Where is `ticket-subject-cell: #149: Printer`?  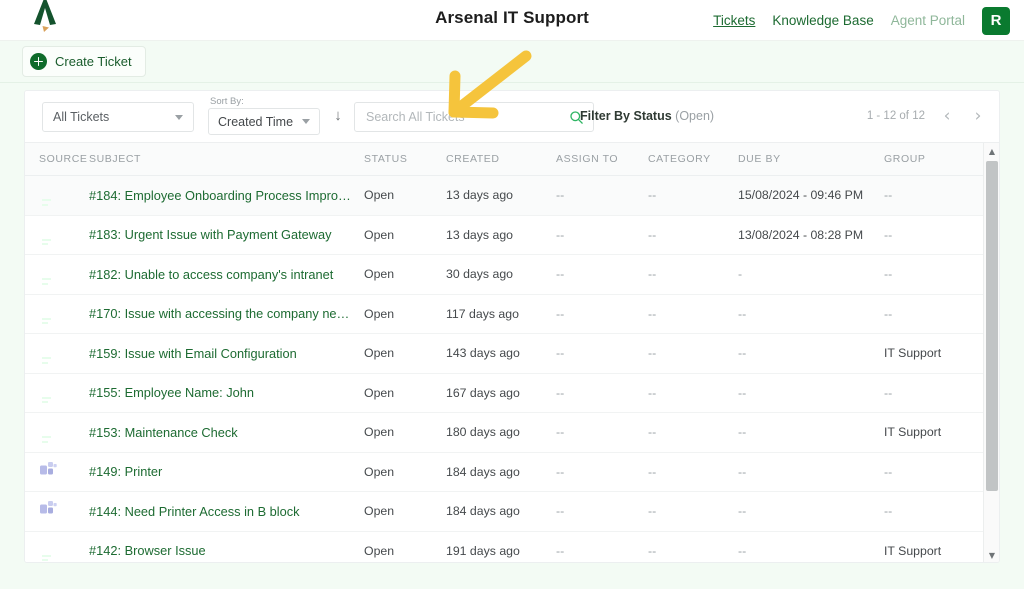
ticket-subject-cell: #149: Printer is located at coordinates (226, 471).